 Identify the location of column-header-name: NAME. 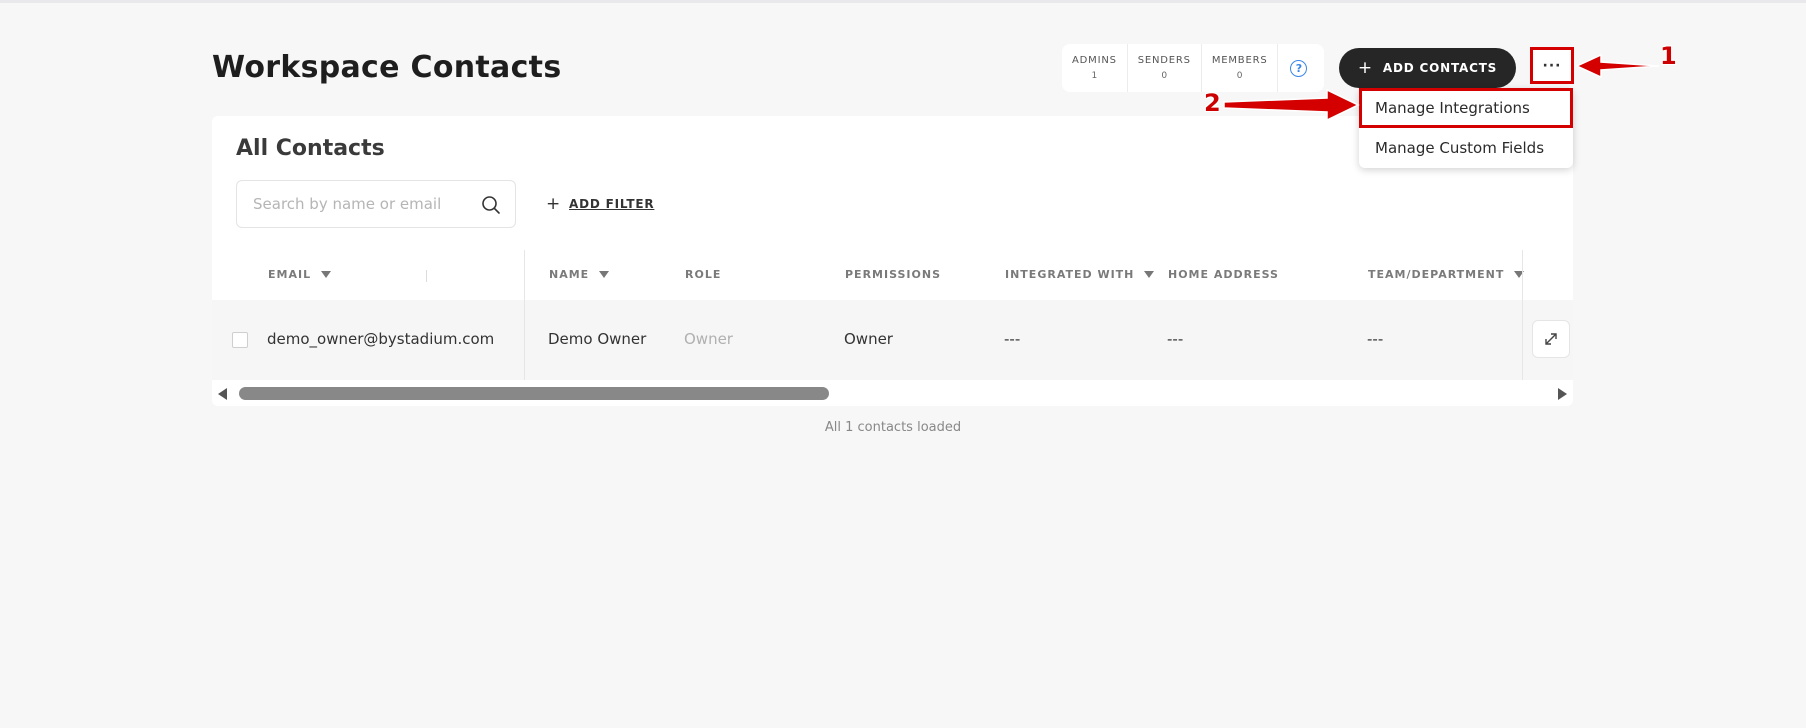
(579, 274).